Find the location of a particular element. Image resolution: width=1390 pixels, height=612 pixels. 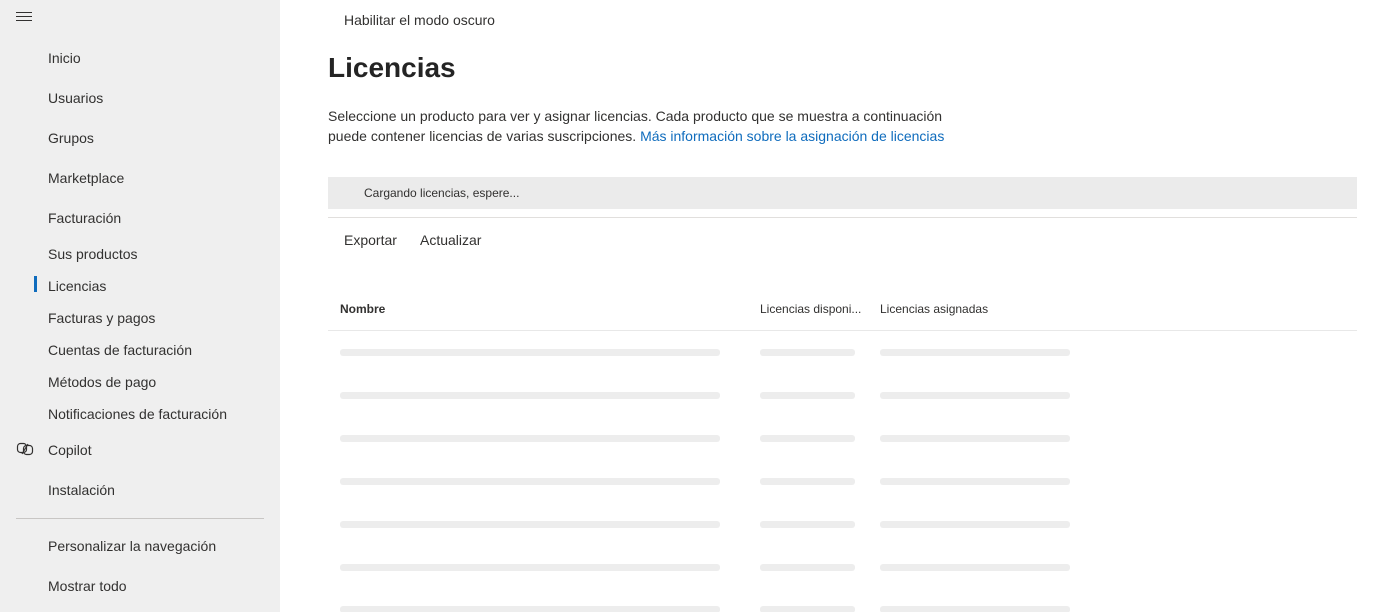

nav-item-metodos-de-pago: Métodos de pago is located at coordinates (102, 382).